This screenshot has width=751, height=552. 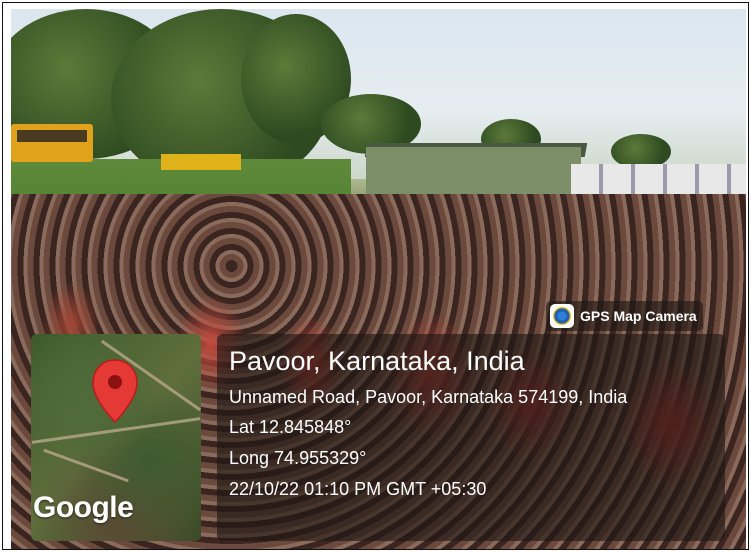 I want to click on gps-map-camera-badge: GPS Map Camera, so click(x=624, y=316).